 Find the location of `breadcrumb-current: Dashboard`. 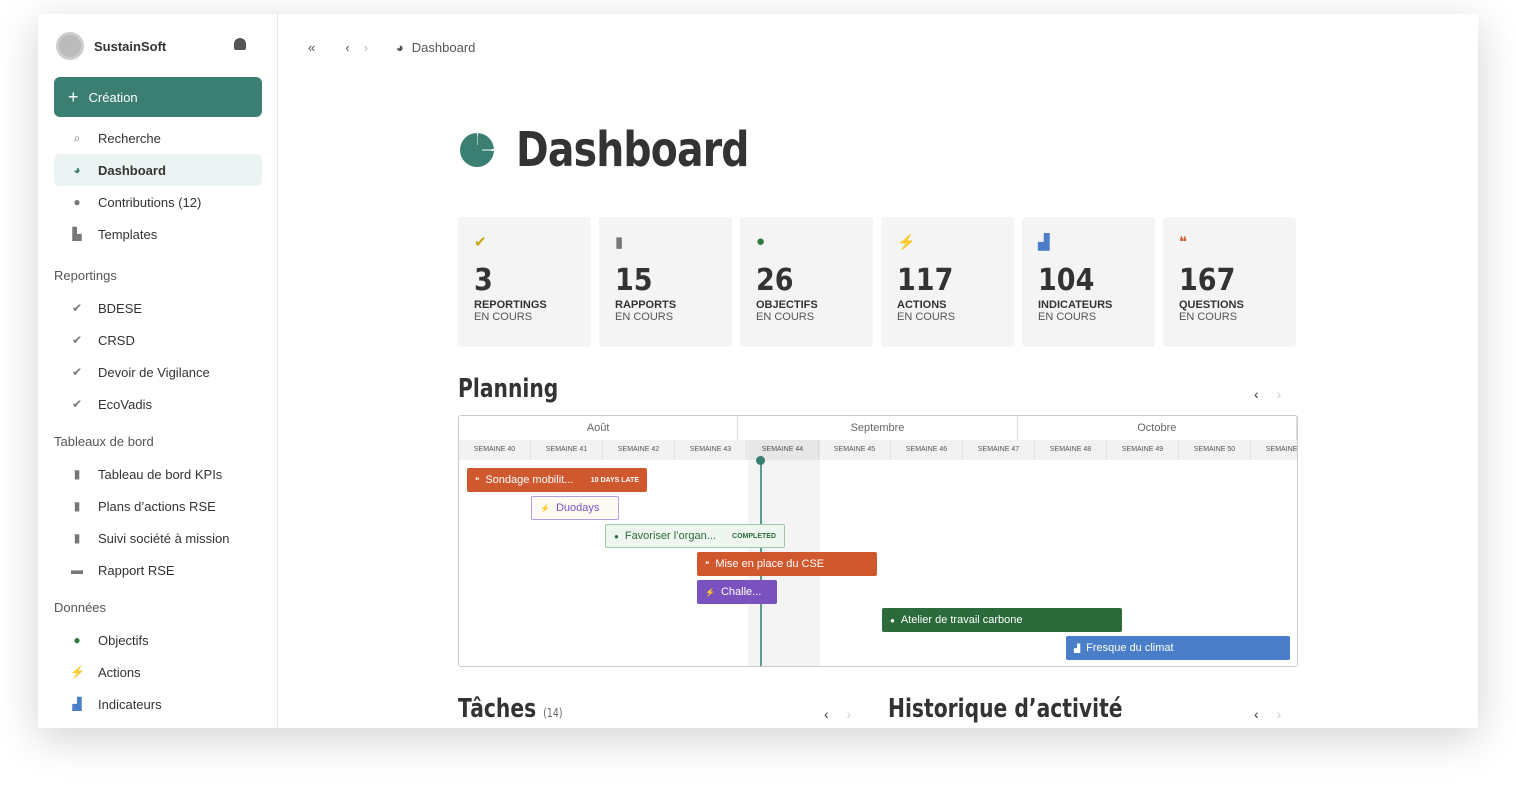

breadcrumb-current: Dashboard is located at coordinates (443, 47).